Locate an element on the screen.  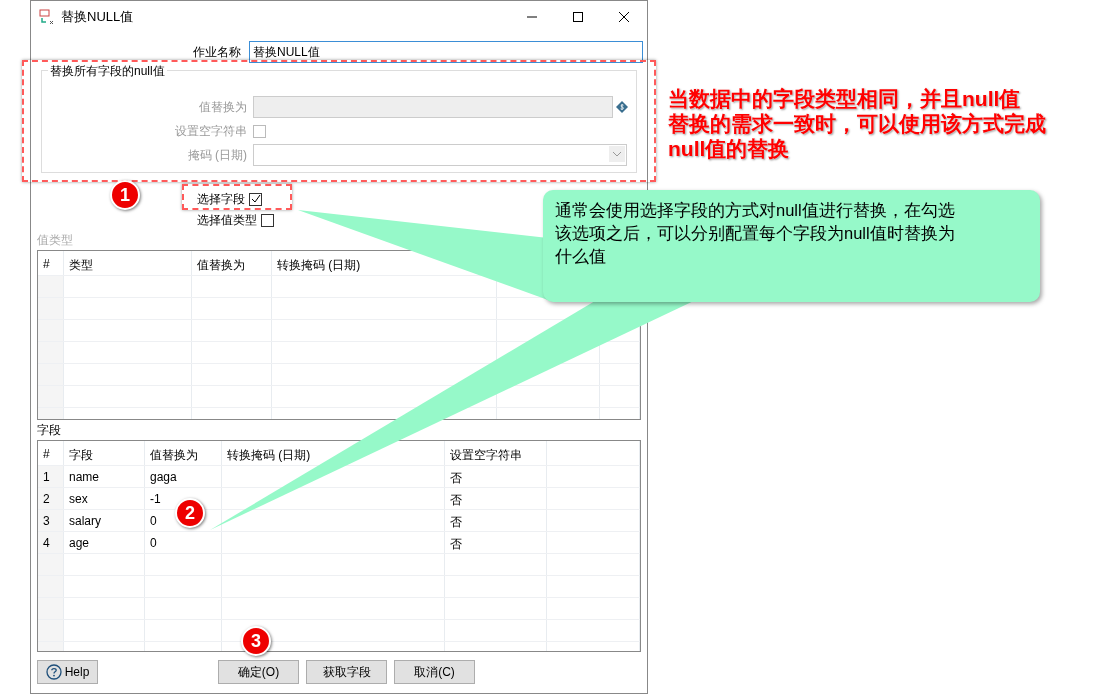
help-button: Help is located at coordinates (67, 672).